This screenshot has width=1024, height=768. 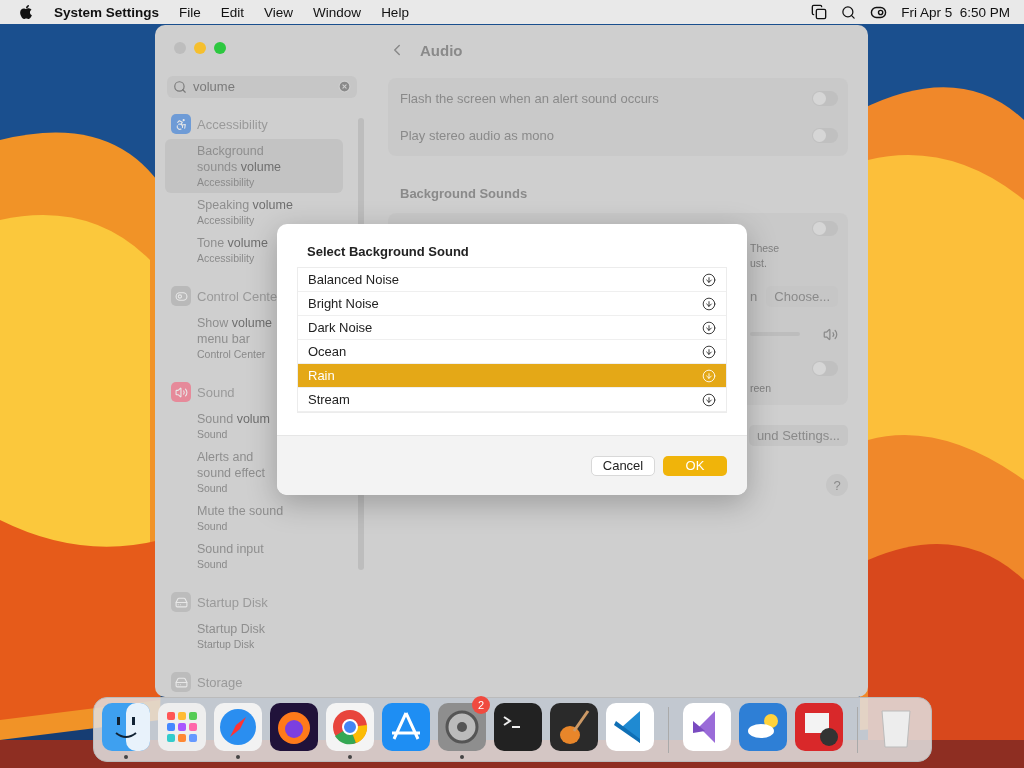 What do you see at coordinates (26, 12) in the screenshot?
I see `apple-icon` at bounding box center [26, 12].